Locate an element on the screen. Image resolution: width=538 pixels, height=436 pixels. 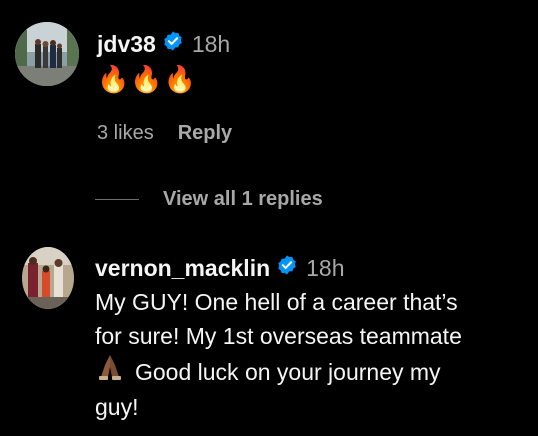
comment-line-with-emoji: Good luck on your journey my is located at coordinates (315, 371).